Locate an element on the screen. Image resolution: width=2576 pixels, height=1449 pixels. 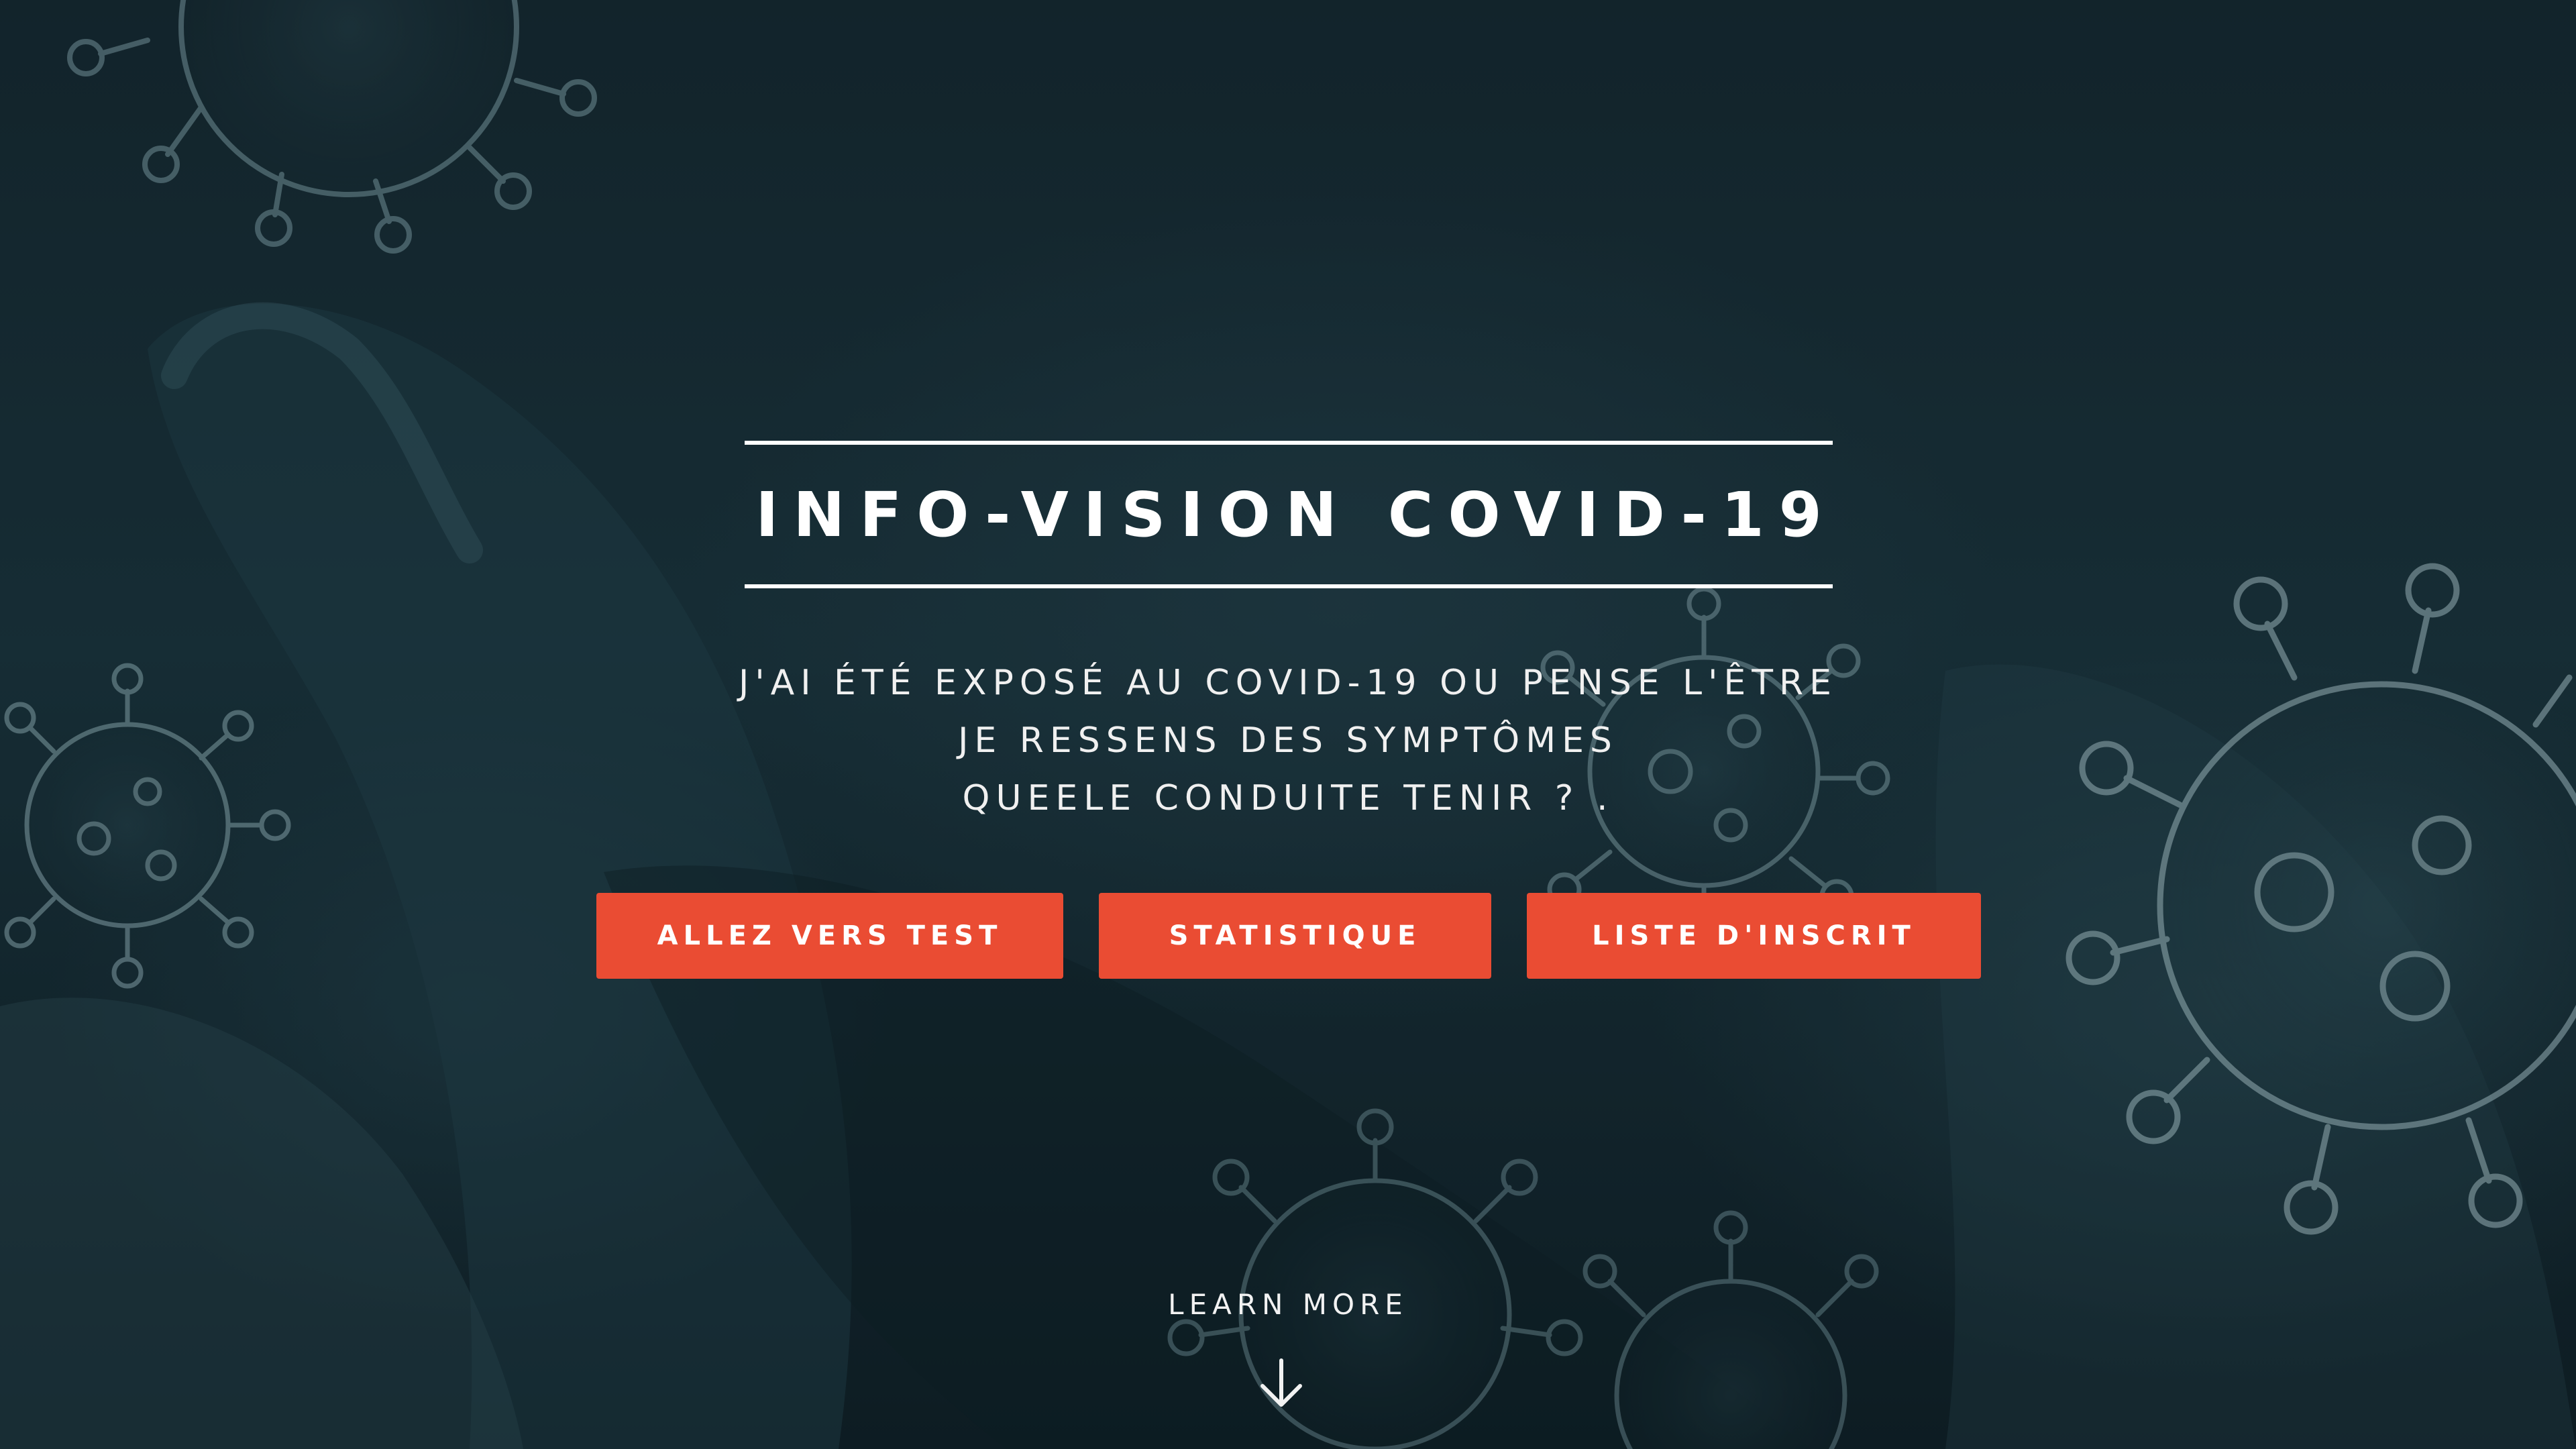
title-frame: INFO-VISION COVID-19 is located at coordinates (1289, 514).